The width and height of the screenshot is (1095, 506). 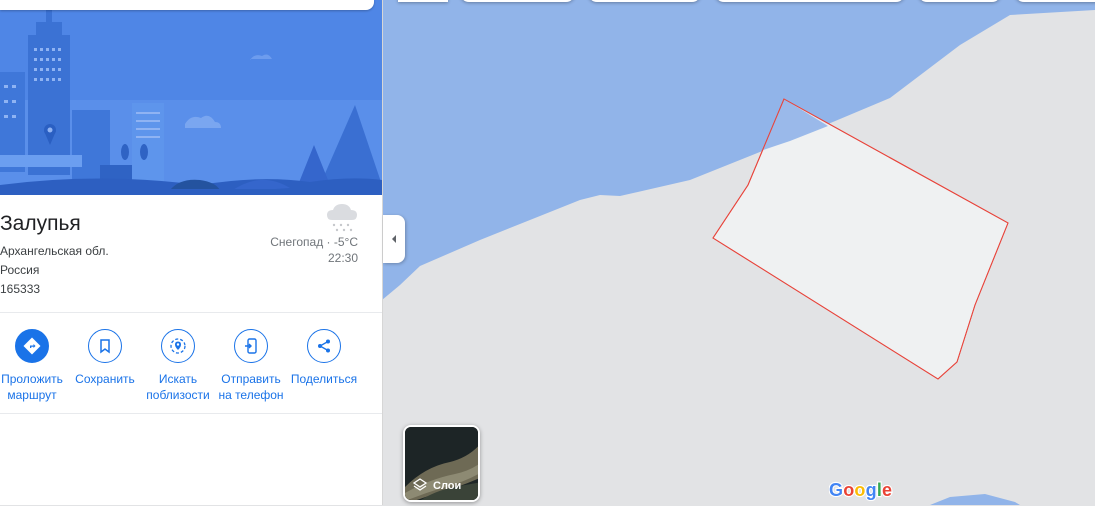 What do you see at coordinates (178, 387) in the screenshot?
I see `search-nearby-label: Искать поблизости` at bounding box center [178, 387].